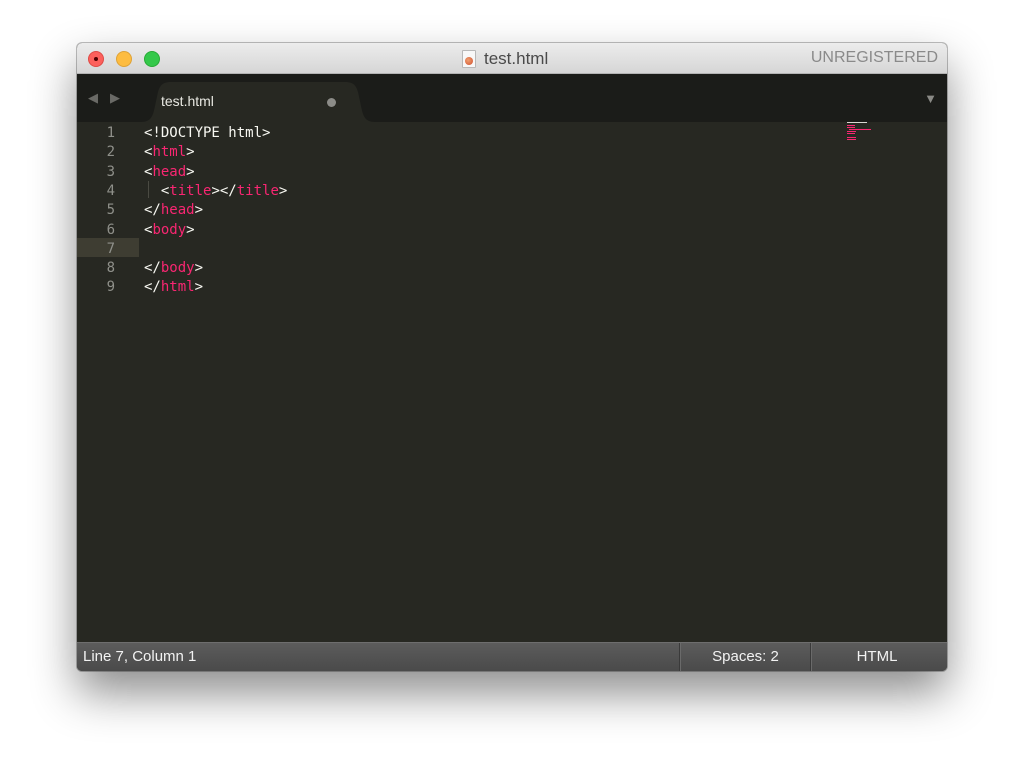 This screenshot has height=781, width=1024. Describe the element at coordinates (512, 98) in the screenshot. I see `tab-bar: ◀ ▶ test.html ▼` at that location.